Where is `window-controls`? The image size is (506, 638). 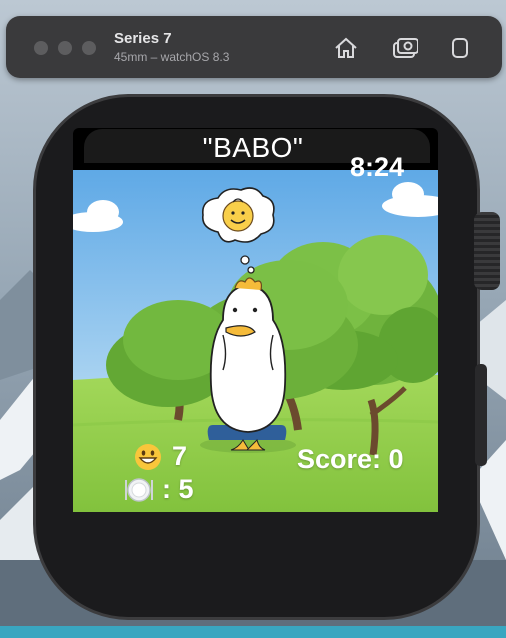
window-controls is located at coordinates (65, 48).